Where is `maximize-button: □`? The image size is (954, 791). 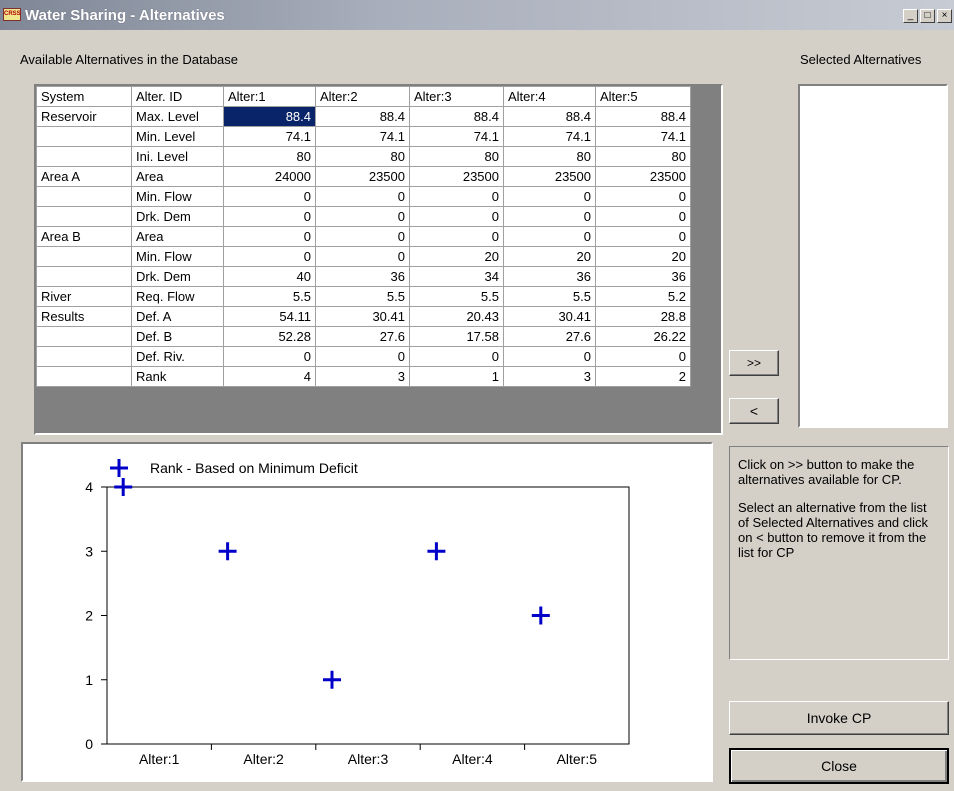 maximize-button: □ is located at coordinates (927, 16).